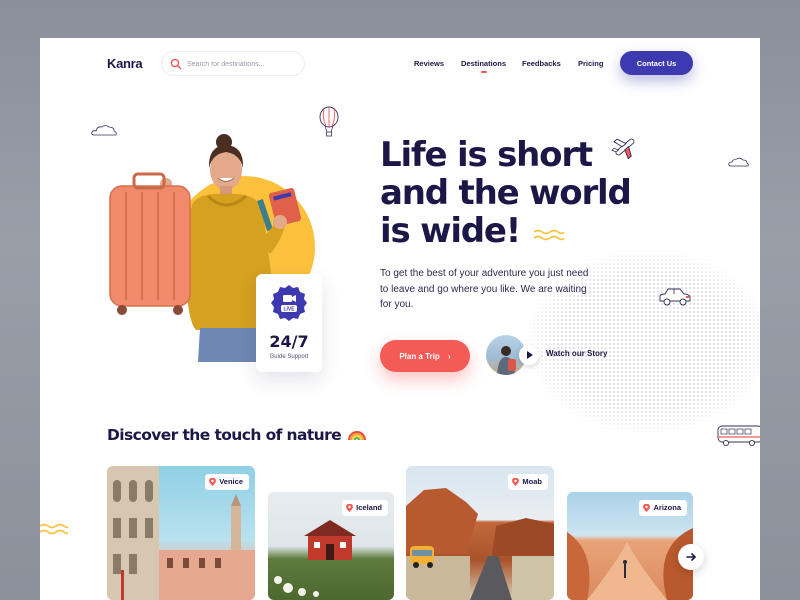 The width and height of the screenshot is (800, 600). I want to click on plan-trip-button: Plan a Trip ›, so click(425, 356).